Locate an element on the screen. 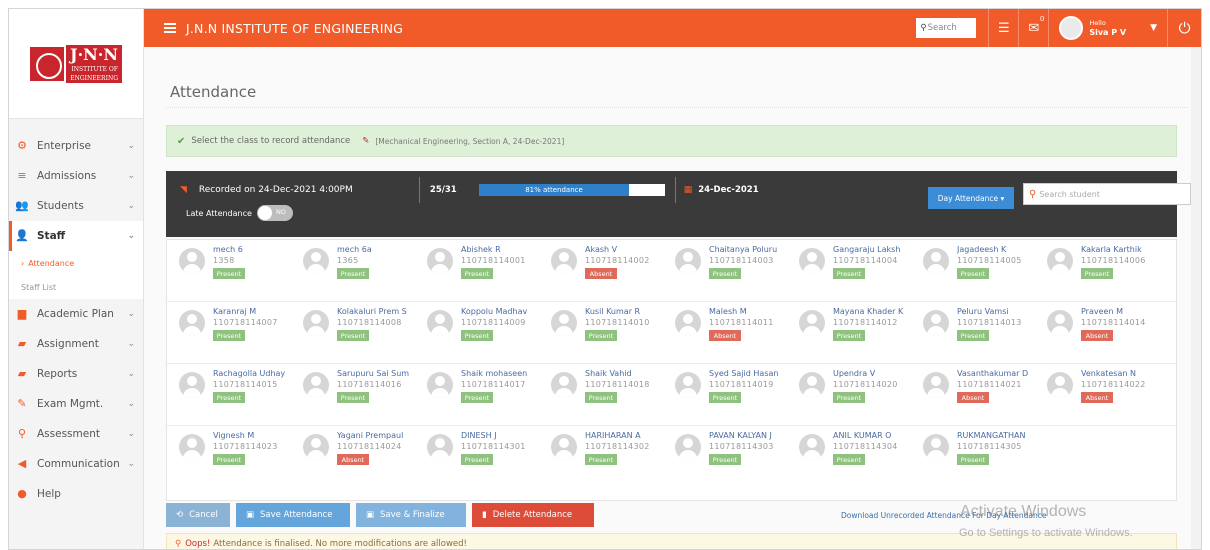 The image size is (1210, 550). student-card: Karanraj M 110718114007 Present is located at coordinates (235, 333).